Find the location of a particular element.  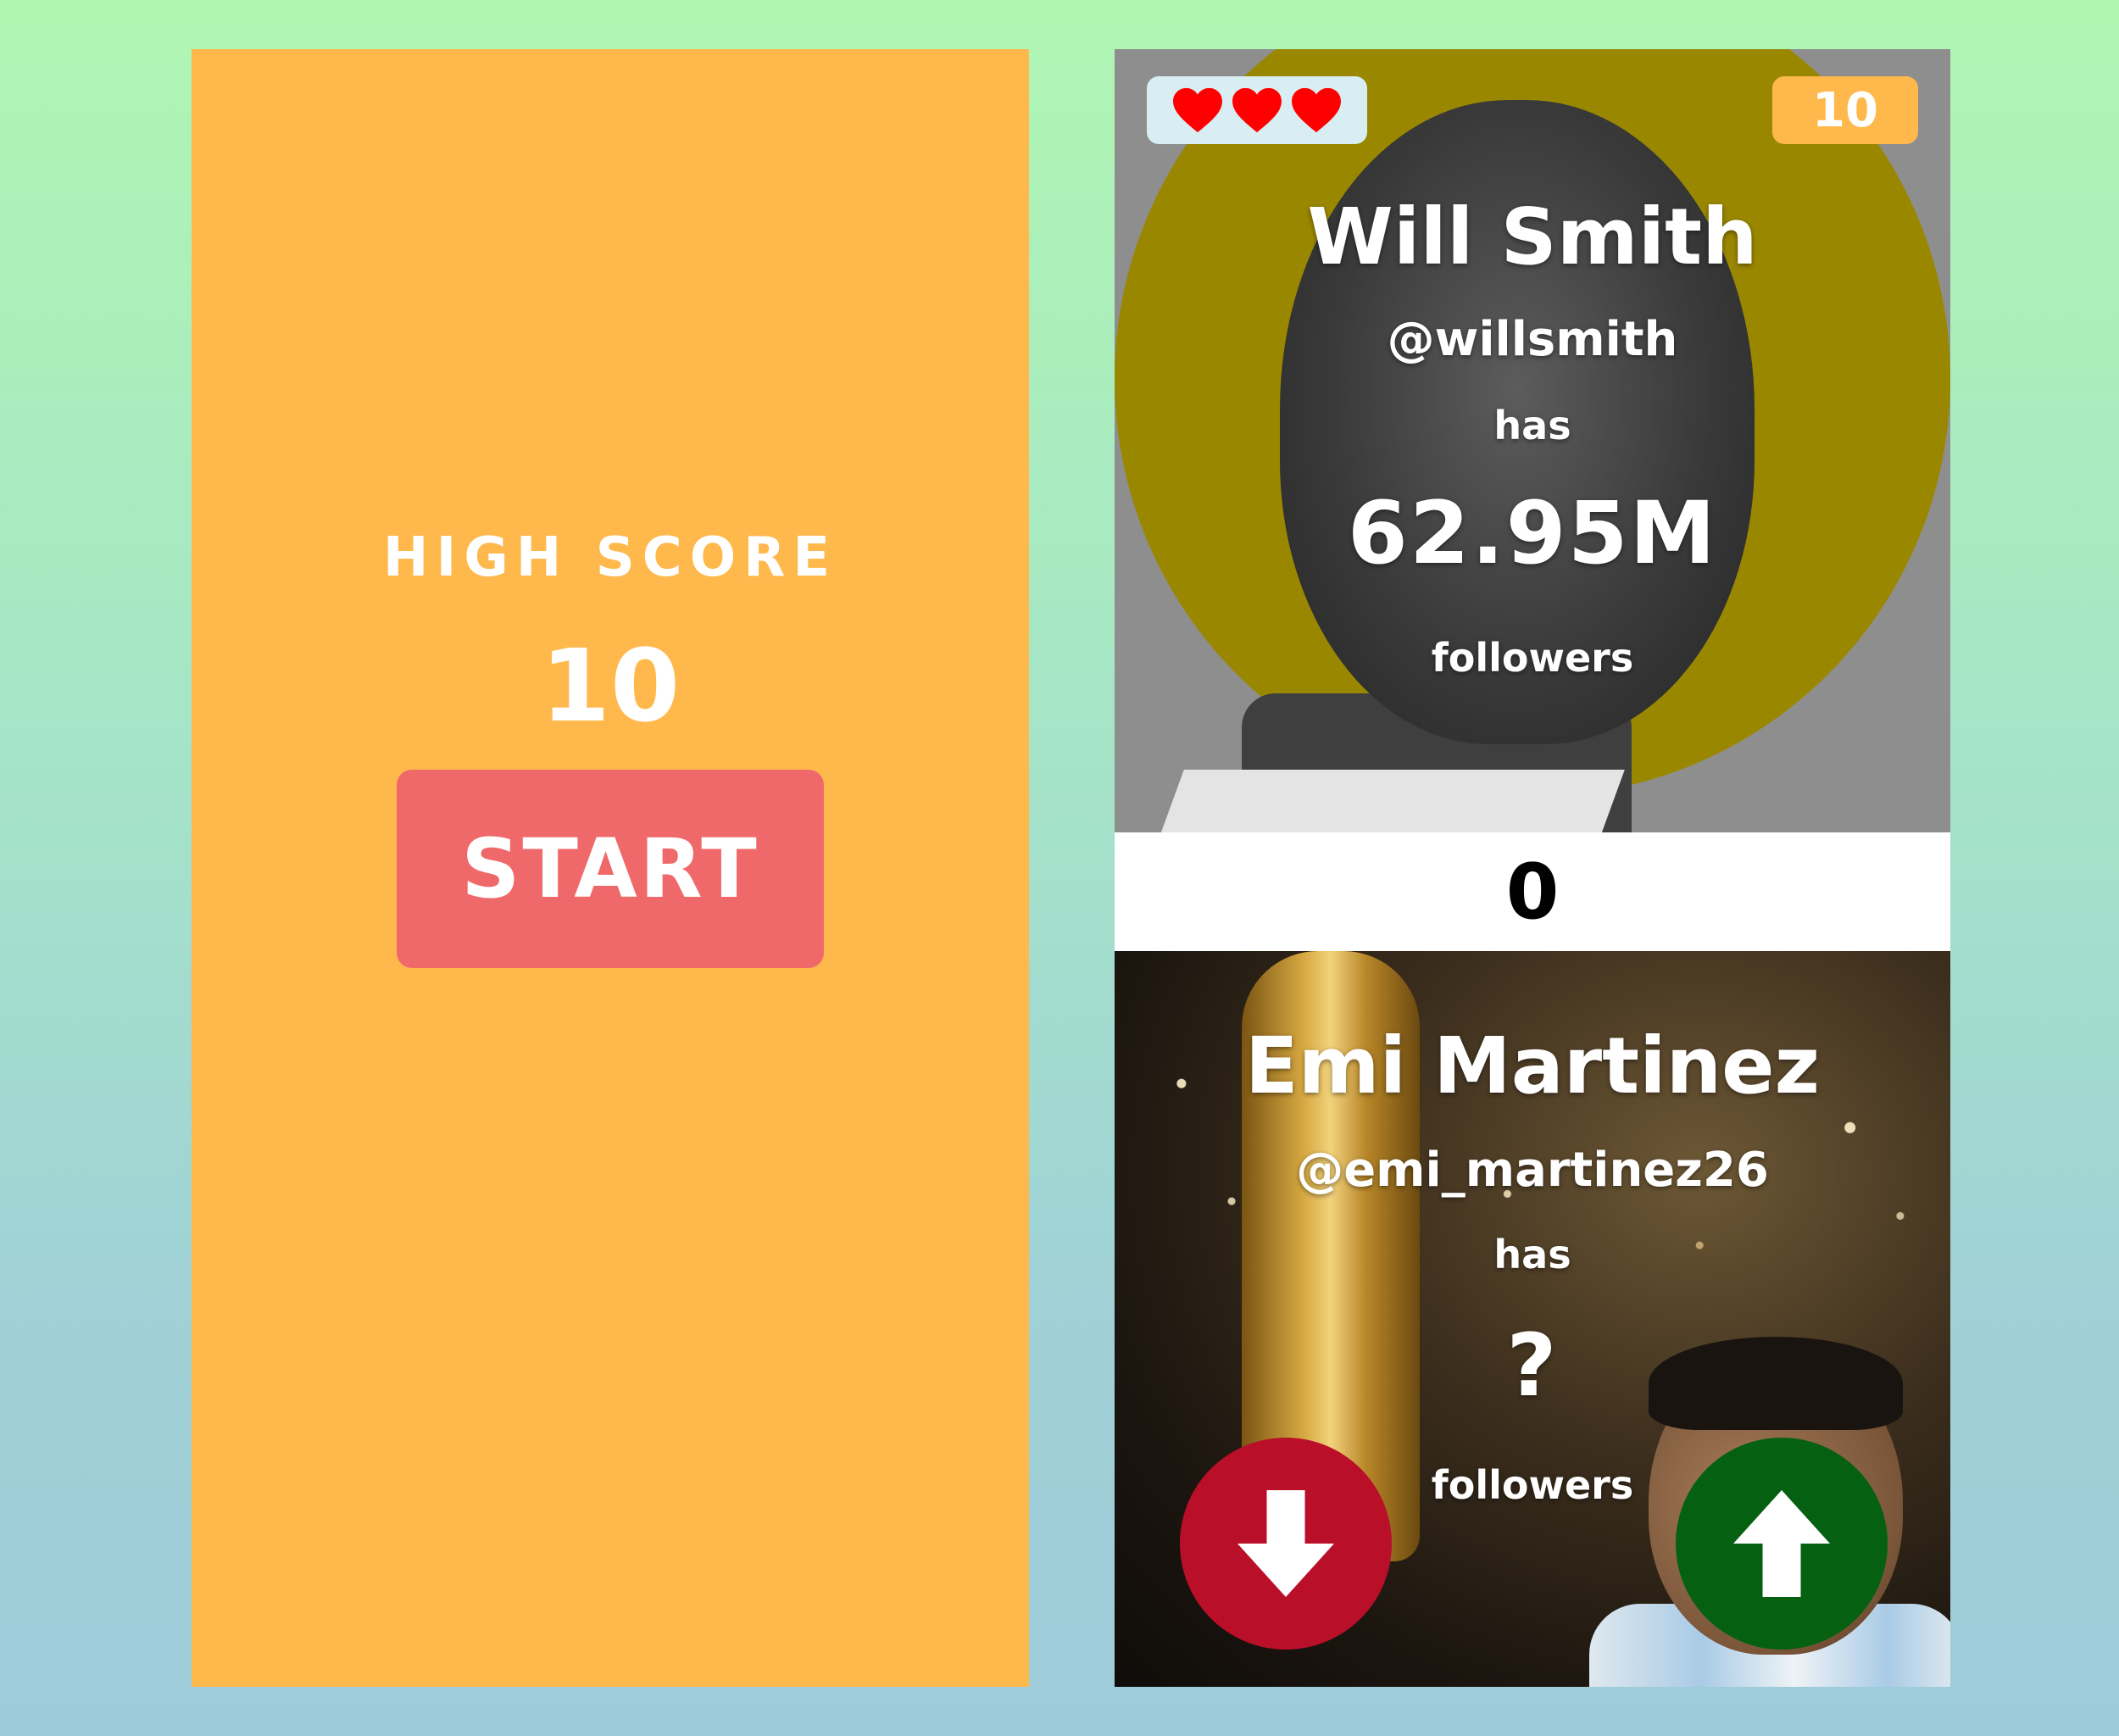

start-button: START is located at coordinates (611, 869).